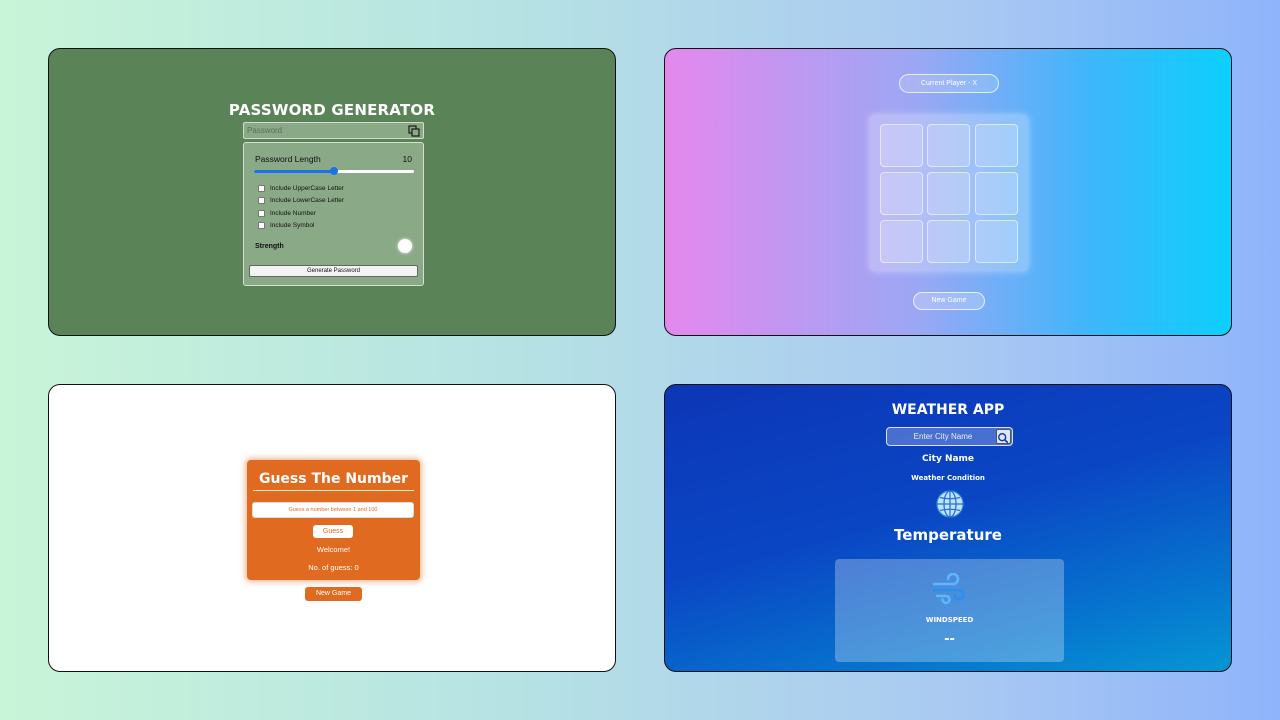 This screenshot has width=1280, height=720. What do you see at coordinates (332, 110) in the screenshot?
I see `password-generator-title: PASSWORD GENERATOR` at bounding box center [332, 110].